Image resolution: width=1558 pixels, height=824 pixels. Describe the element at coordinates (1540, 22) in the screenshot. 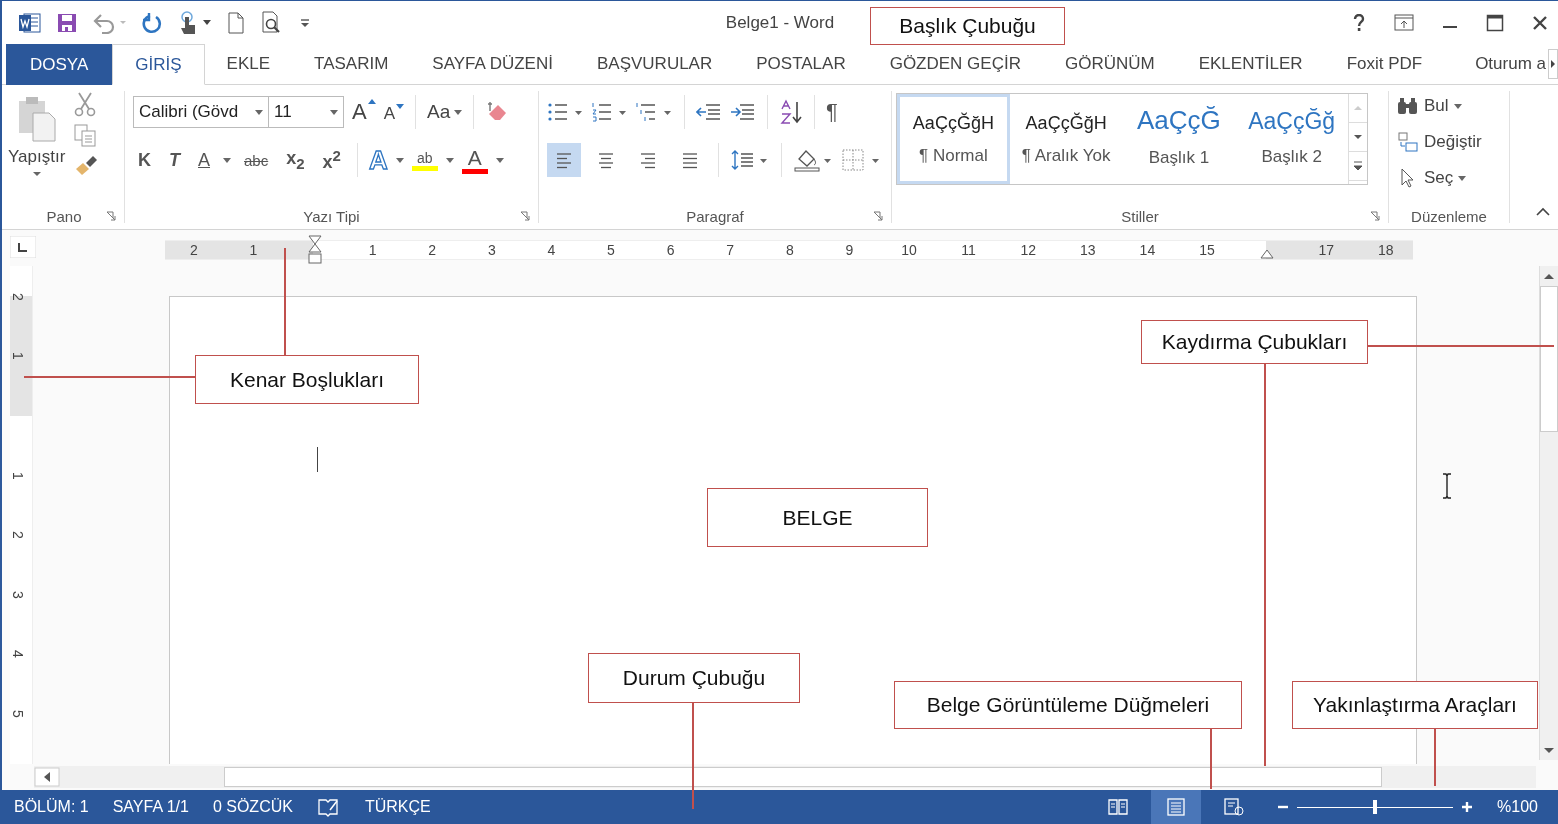

I see `close-icon` at that location.